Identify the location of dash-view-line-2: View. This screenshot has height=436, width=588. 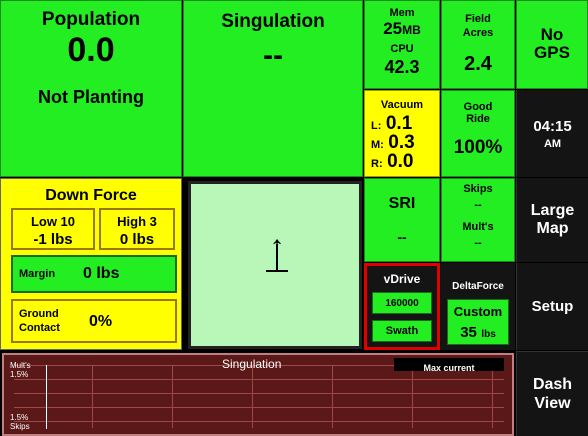
(552, 403).